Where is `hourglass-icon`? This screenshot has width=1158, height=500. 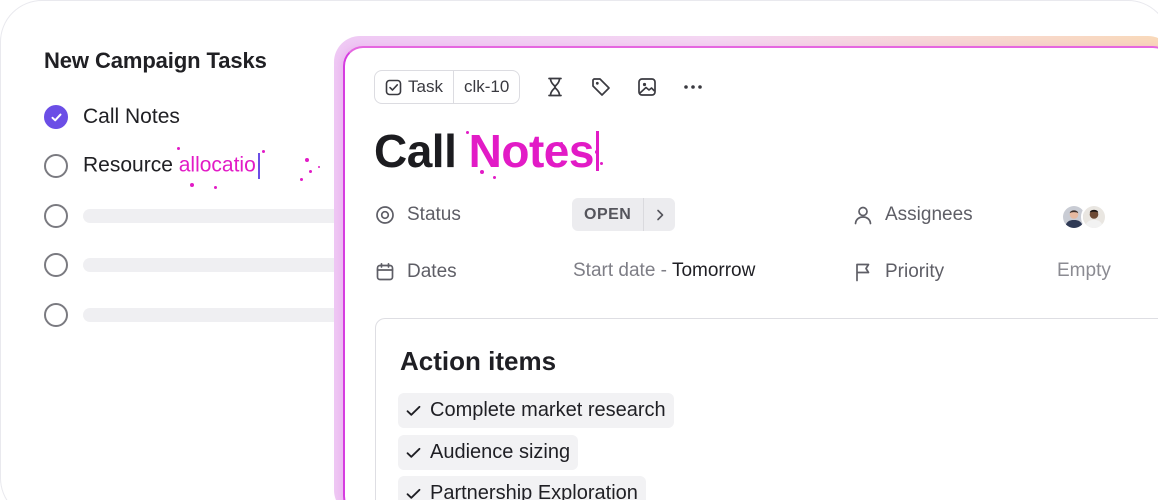
hourglass-icon is located at coordinates (555, 87).